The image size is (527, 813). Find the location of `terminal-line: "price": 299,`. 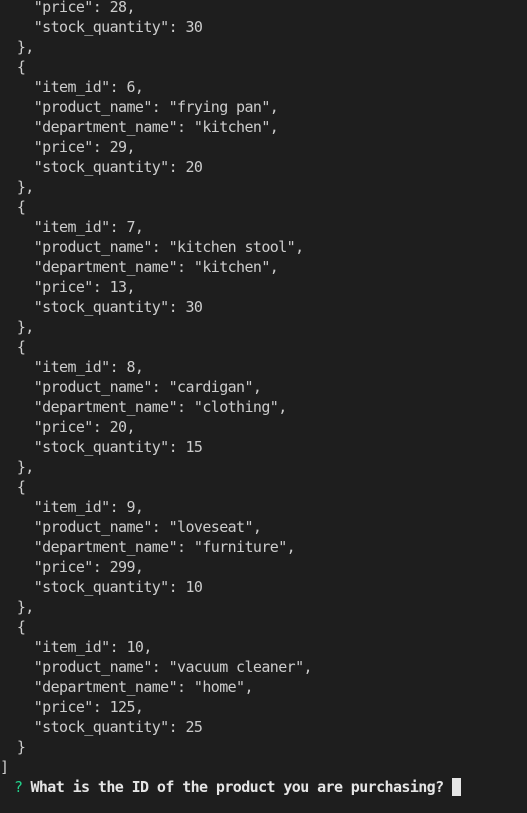

terminal-line: "price": 299, is located at coordinates (72, 567).